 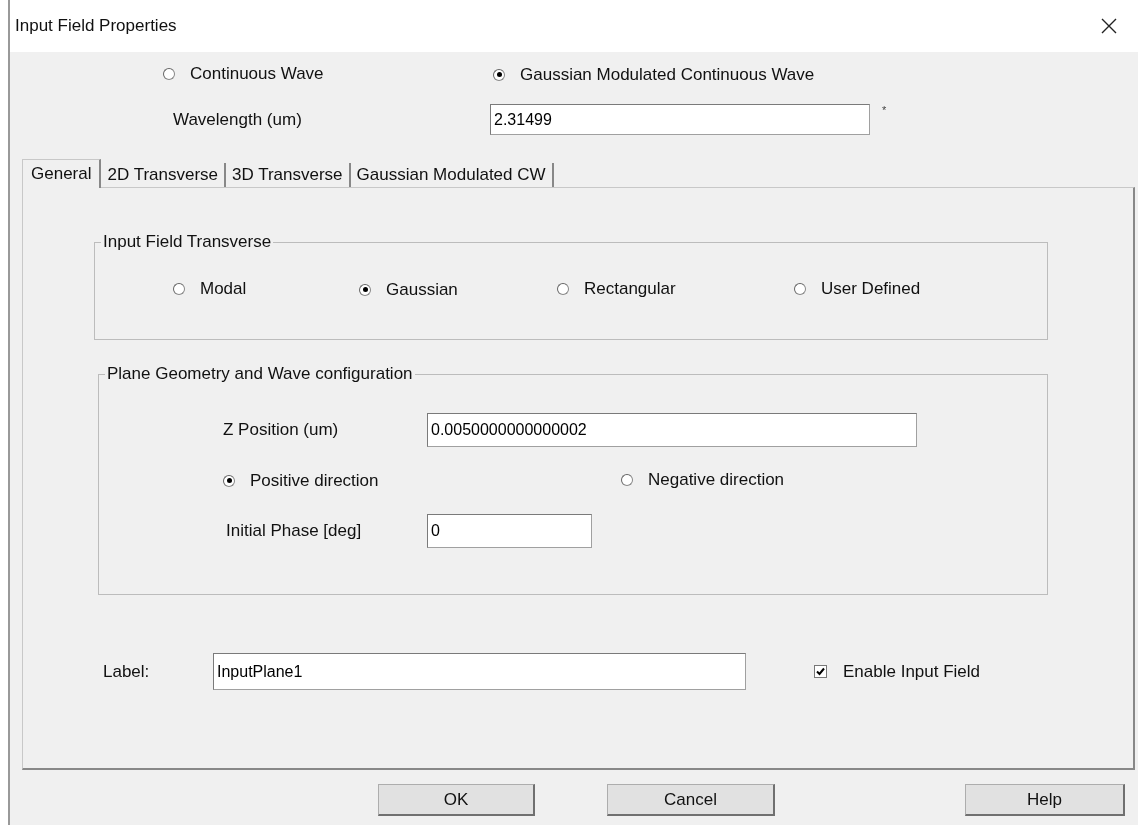 I want to click on group-title: Plane Geometry and Wave configuration, so click(x=260, y=374).